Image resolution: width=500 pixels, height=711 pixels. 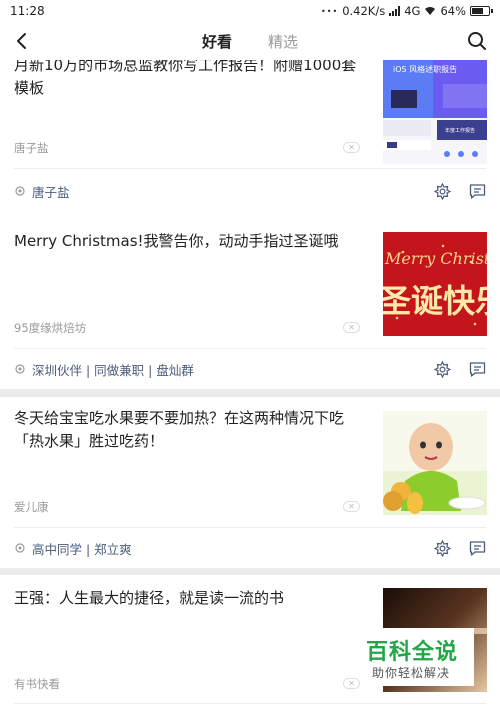 I want to click on status-dots: •••, so click(x=330, y=11).